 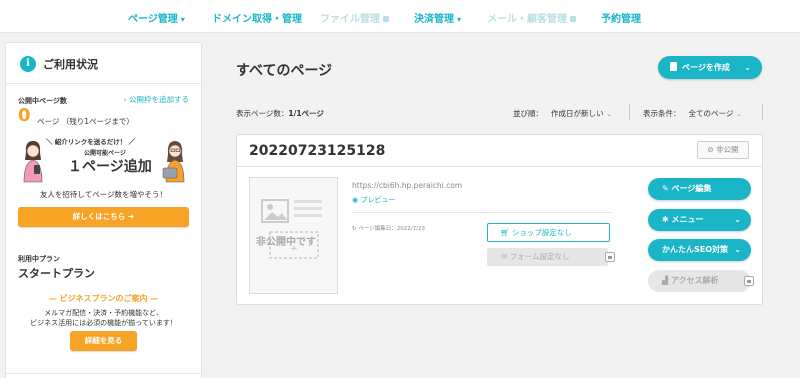 What do you see at coordinates (504, 256) in the screenshot?
I see `mail-icon: ✉` at bounding box center [504, 256].